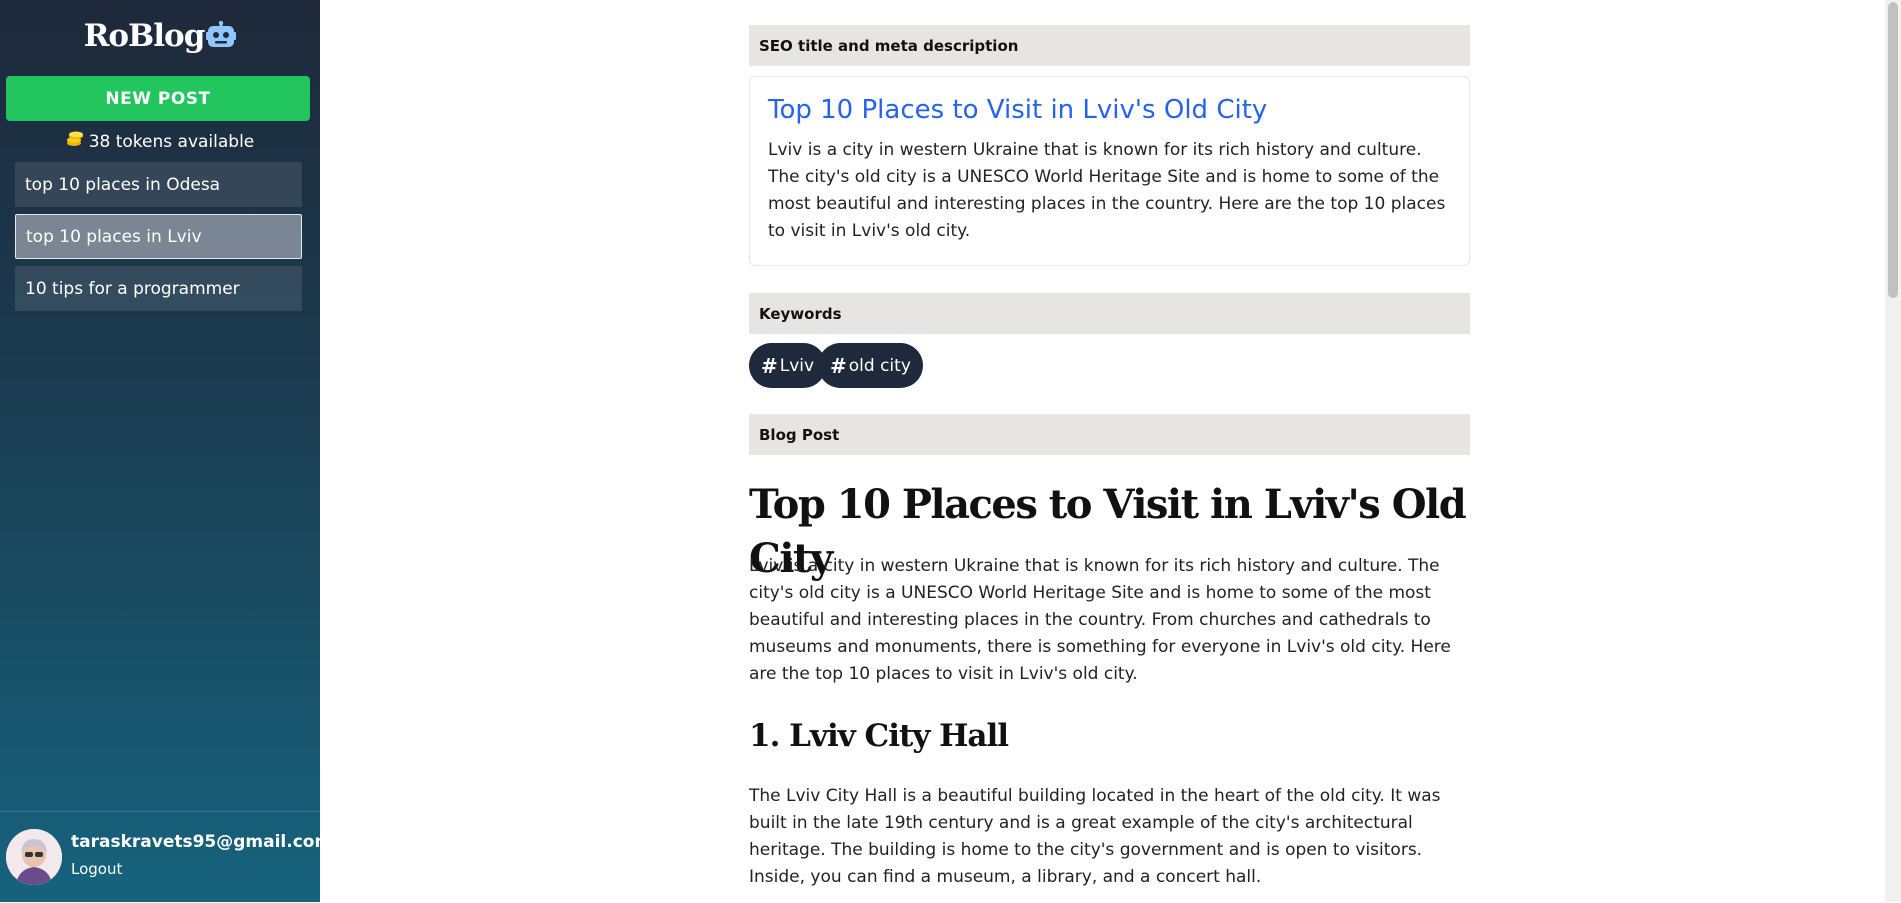  I want to click on keyword-label: old city, so click(879, 365).